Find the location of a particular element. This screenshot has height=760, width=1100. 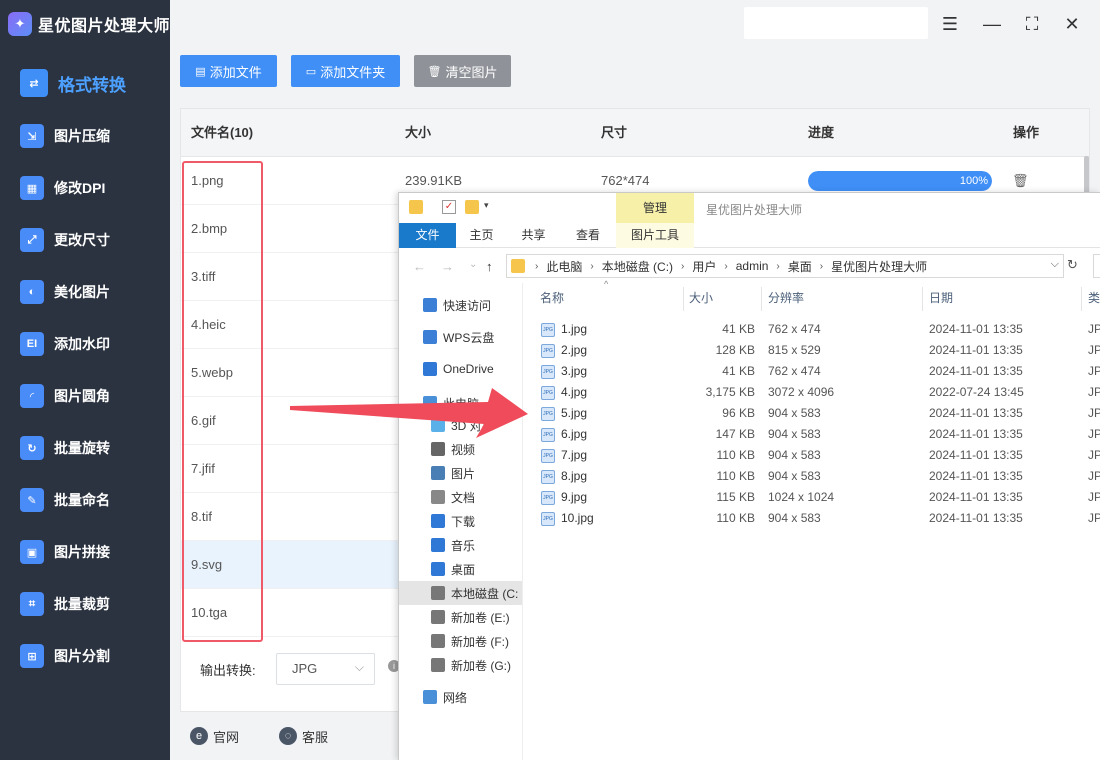

nav-tree-item: WPS云盘 is located at coordinates (460, 337).